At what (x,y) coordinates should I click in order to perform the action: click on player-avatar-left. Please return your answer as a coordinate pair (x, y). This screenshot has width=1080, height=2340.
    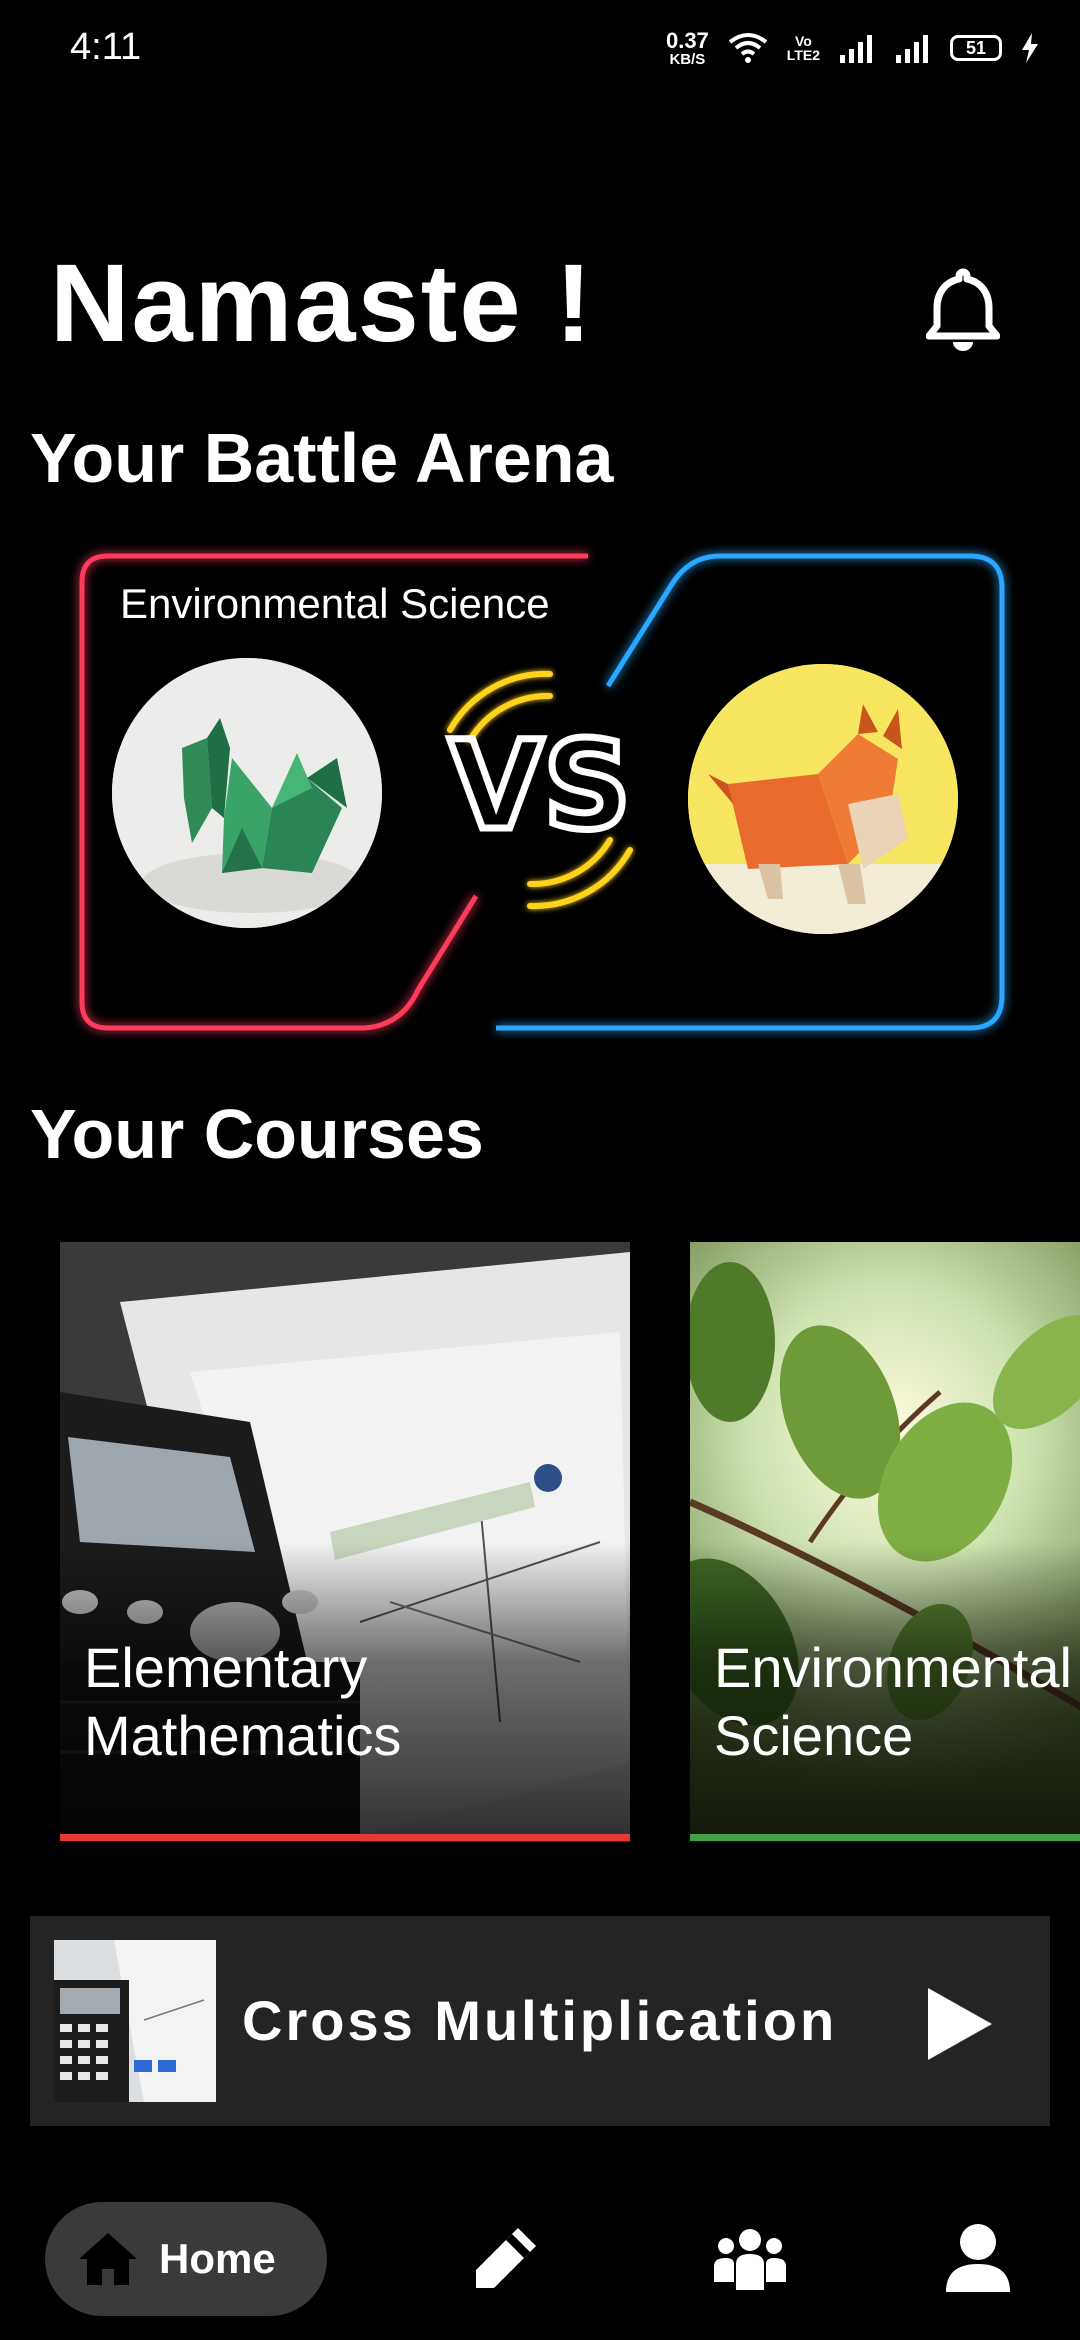
    Looking at the image, I should click on (247, 793).